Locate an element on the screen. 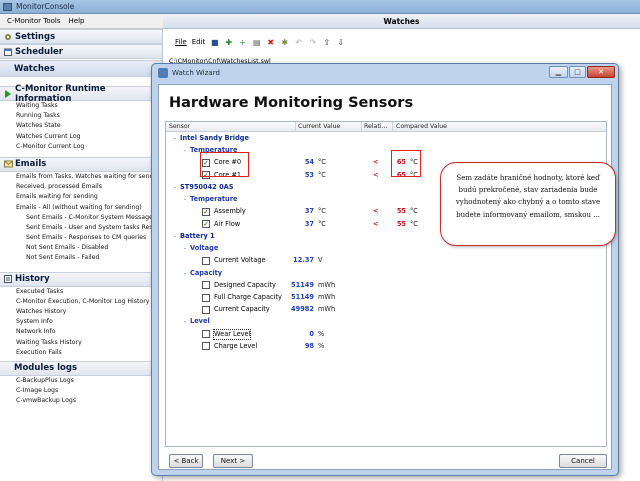 The height and width of the screenshot is (481, 640). current-value: 51149 is located at coordinates (302, 284).